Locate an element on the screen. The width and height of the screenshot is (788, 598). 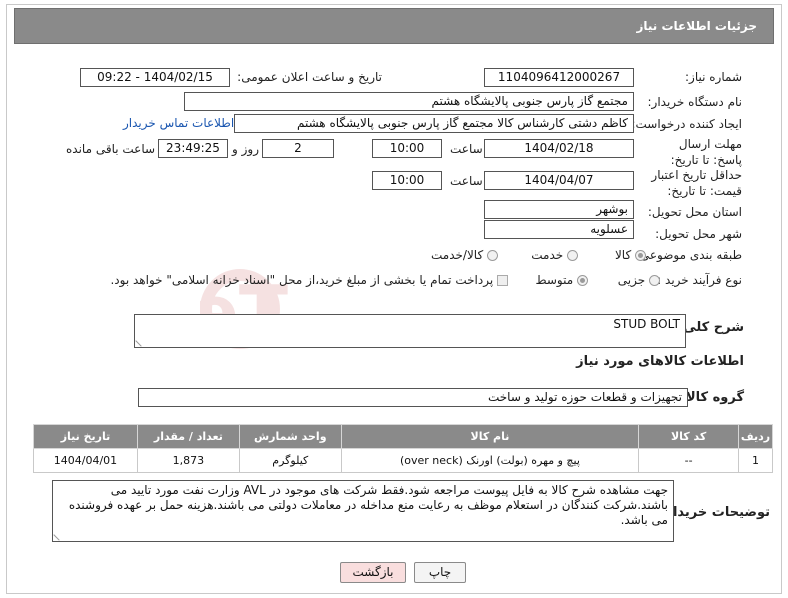
goods-group-label: گروه کالا: is located at coordinates (712, 397).